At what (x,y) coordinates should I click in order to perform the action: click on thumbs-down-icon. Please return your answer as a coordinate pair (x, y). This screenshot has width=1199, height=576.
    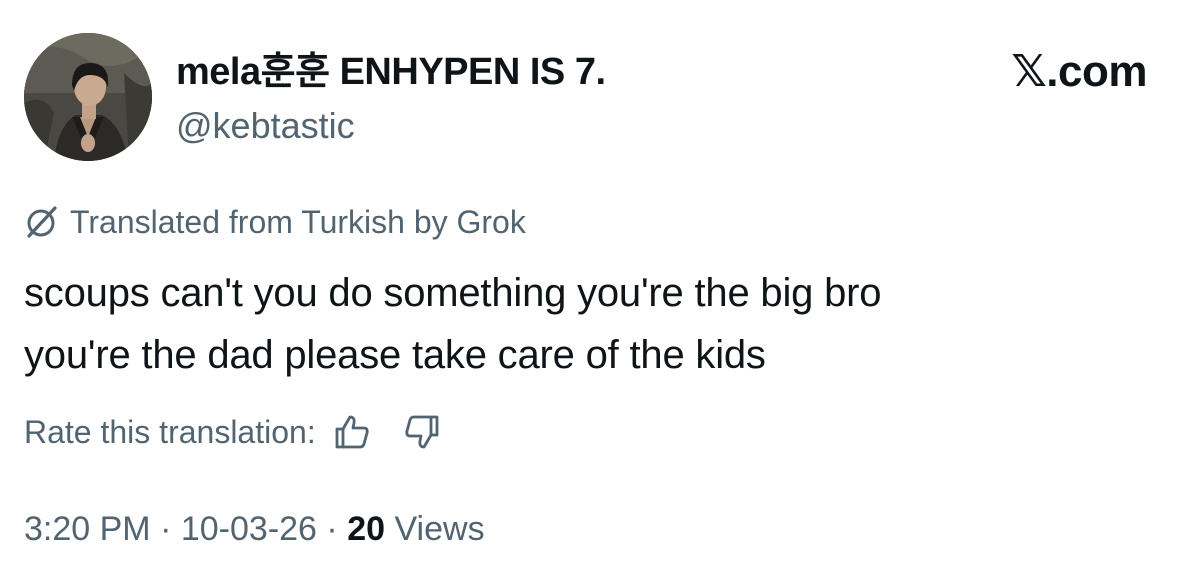
    Looking at the image, I should click on (422, 432).